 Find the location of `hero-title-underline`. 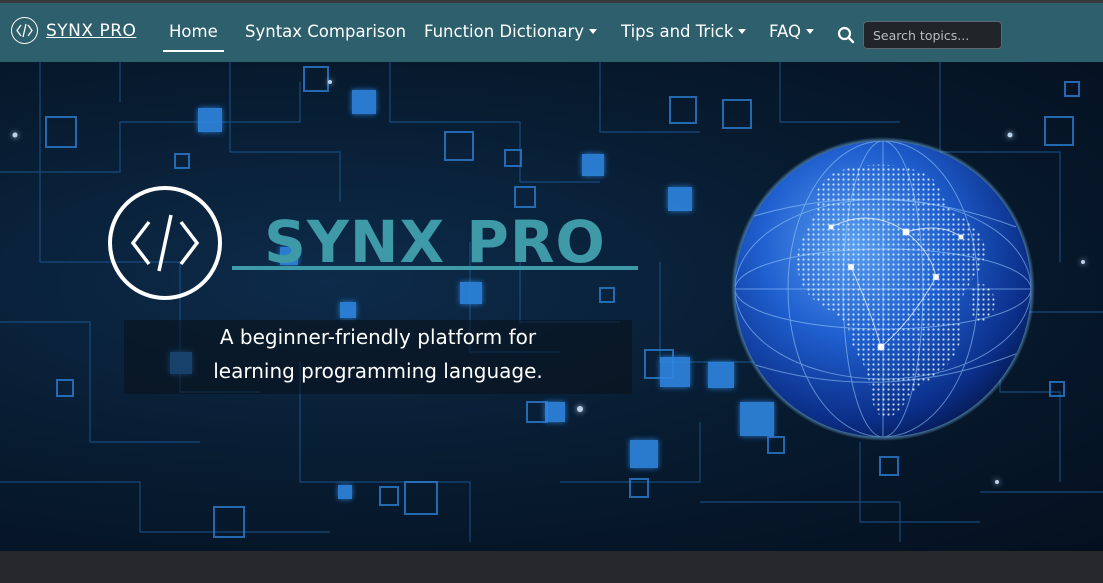

hero-title-underline is located at coordinates (435, 268).